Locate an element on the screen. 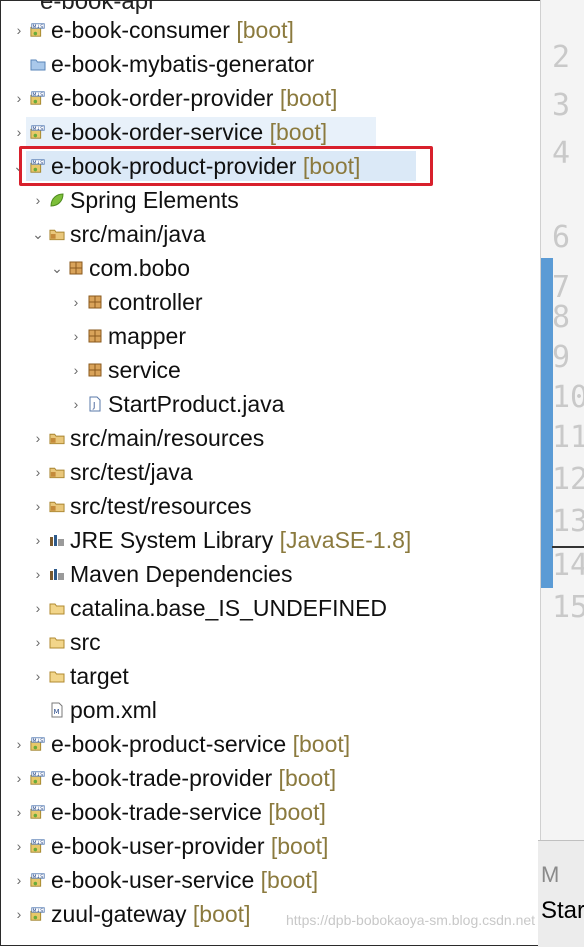  bottom-panel is located at coordinates (561, 893).